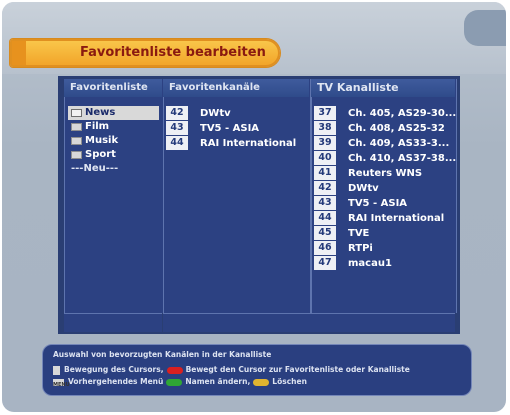 The height and width of the screenshot is (415, 510). I want to click on channel-number: 40, so click(325, 158).